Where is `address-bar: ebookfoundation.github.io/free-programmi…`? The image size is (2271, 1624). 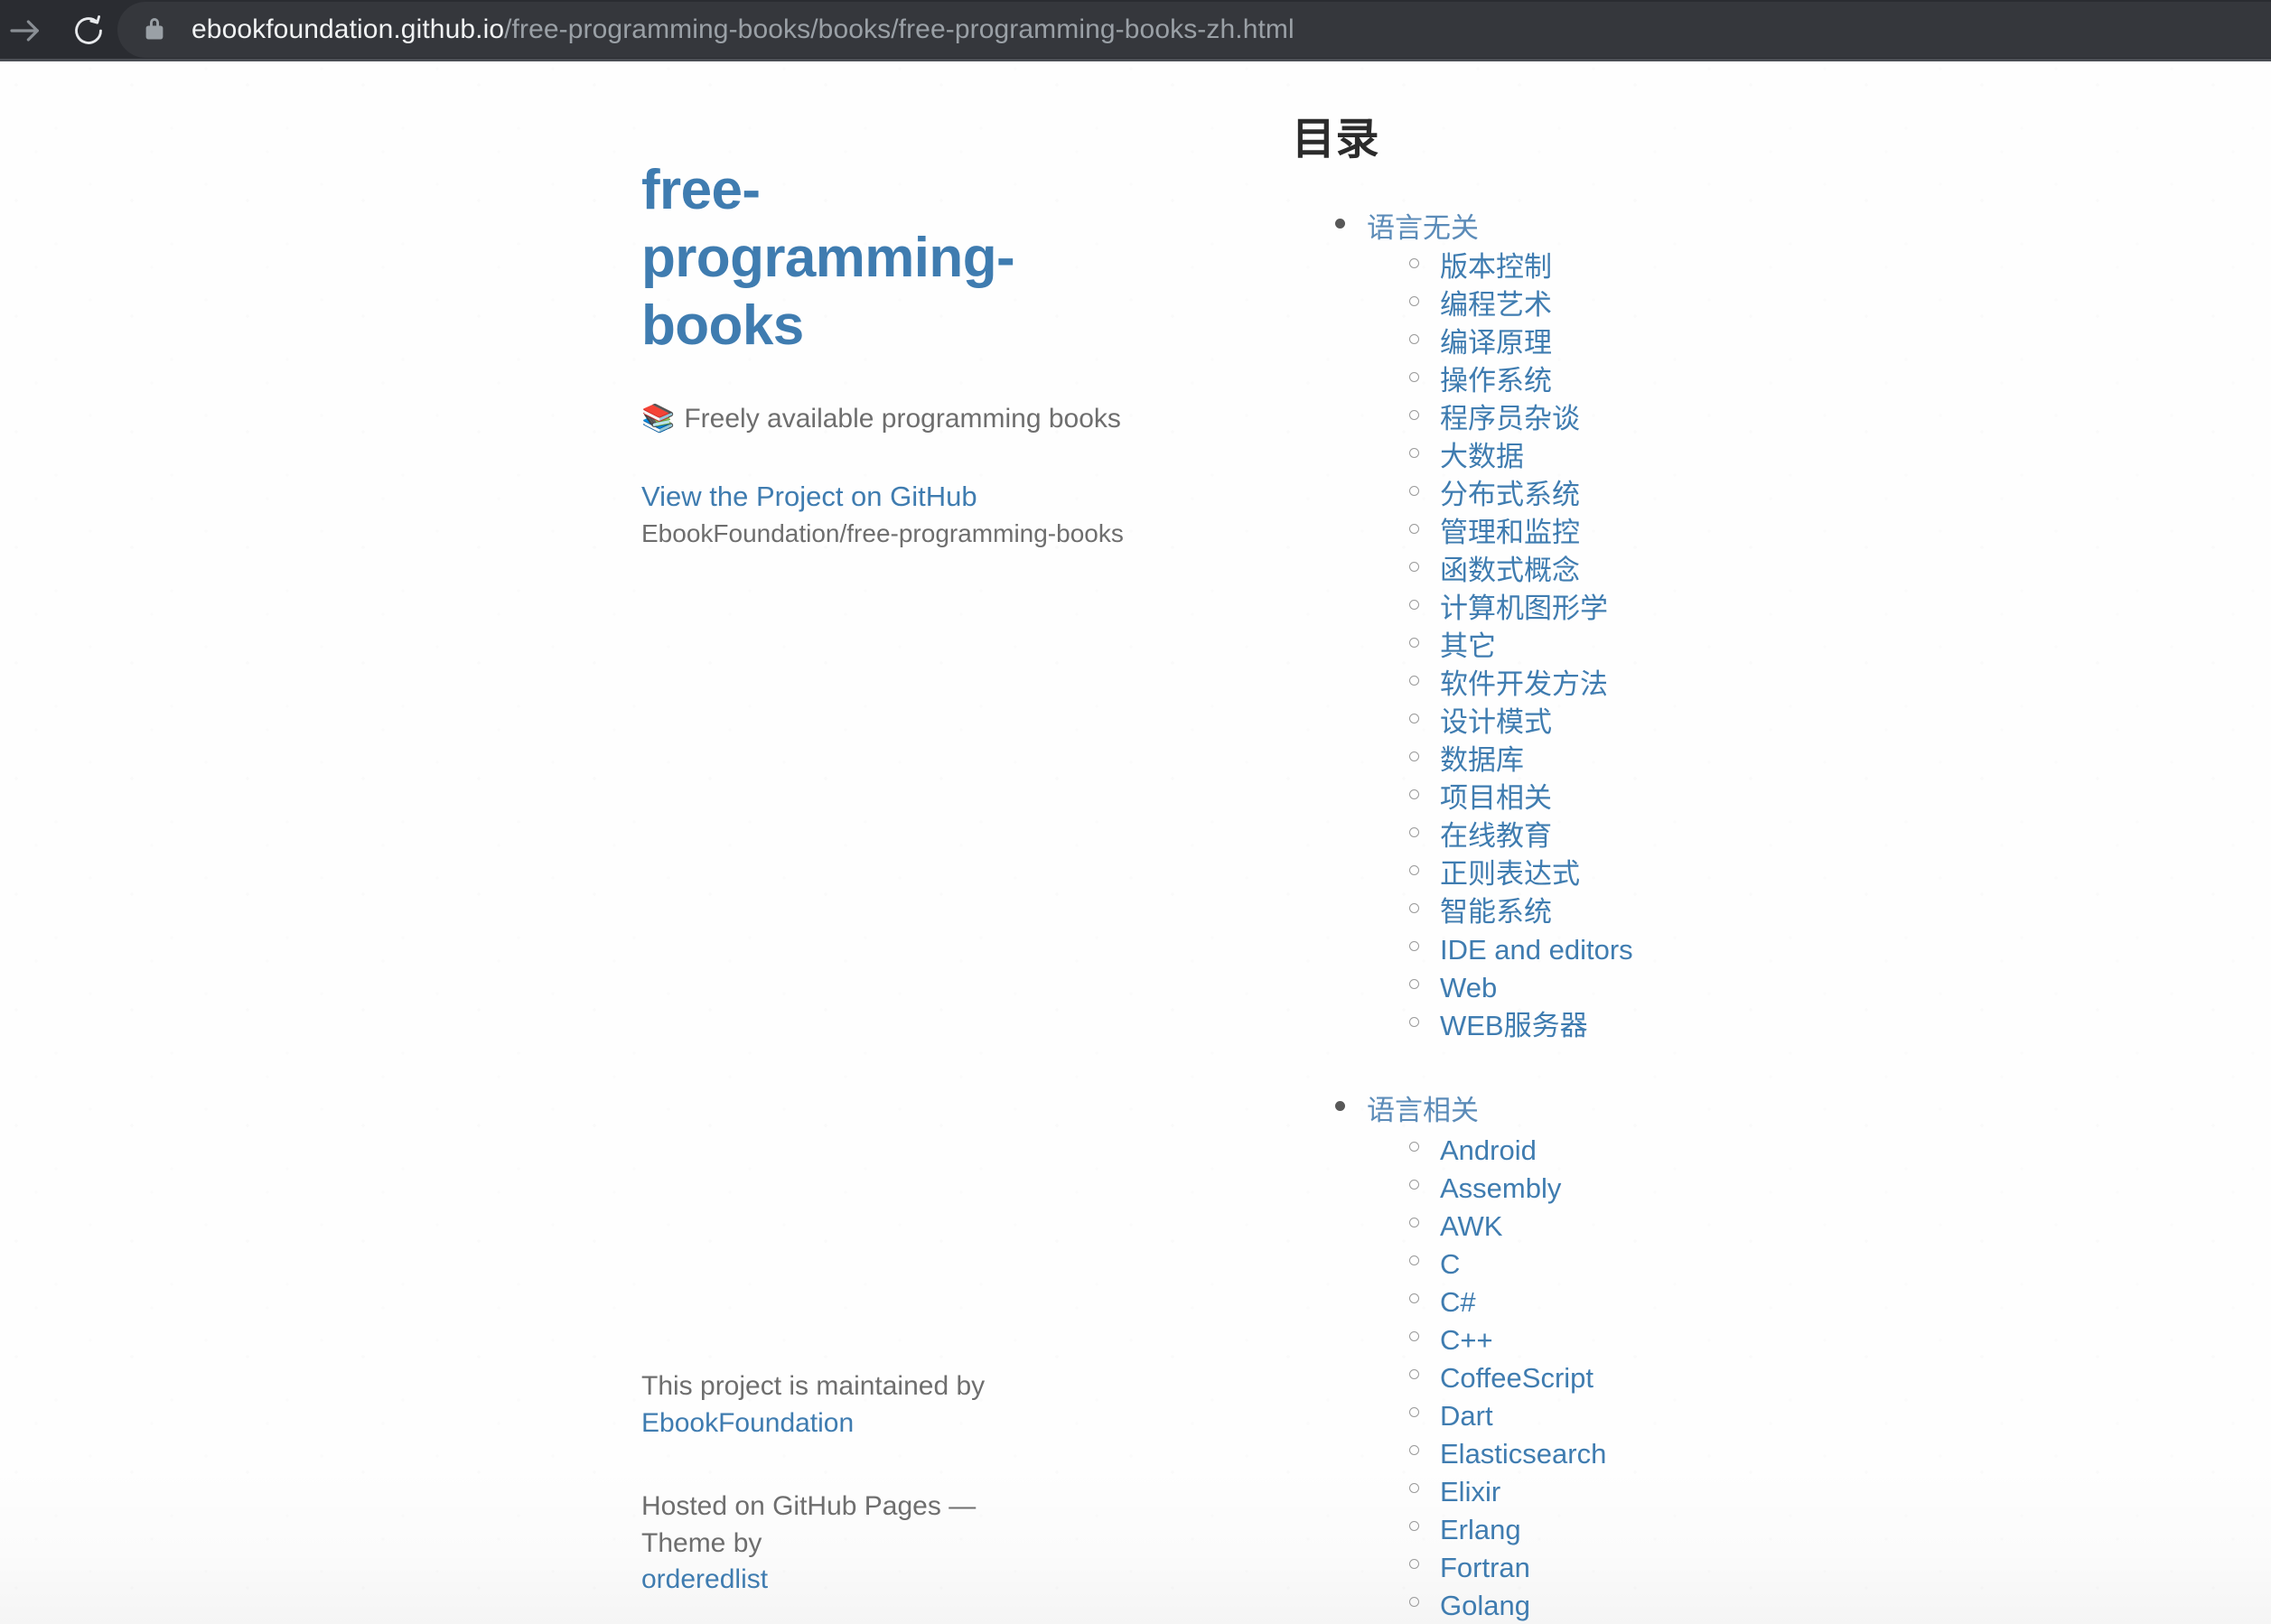
address-bar: ebookfoundation.github.io/free-programmi… is located at coordinates (1194, 30).